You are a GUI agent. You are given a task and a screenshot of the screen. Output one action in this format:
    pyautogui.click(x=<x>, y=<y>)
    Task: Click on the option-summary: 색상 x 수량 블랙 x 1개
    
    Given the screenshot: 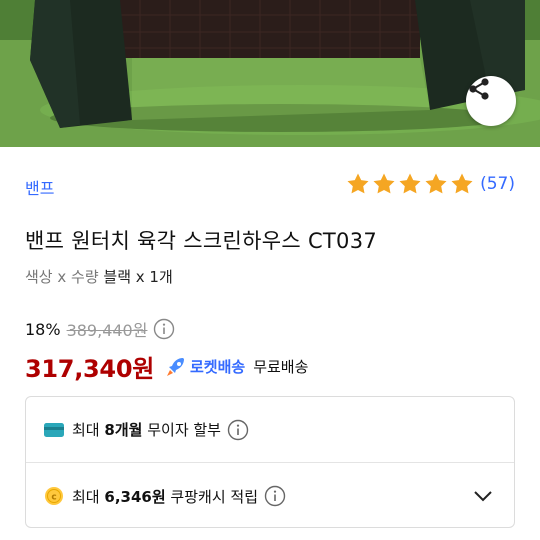 What is the action you would take?
    pyautogui.click(x=99, y=276)
    